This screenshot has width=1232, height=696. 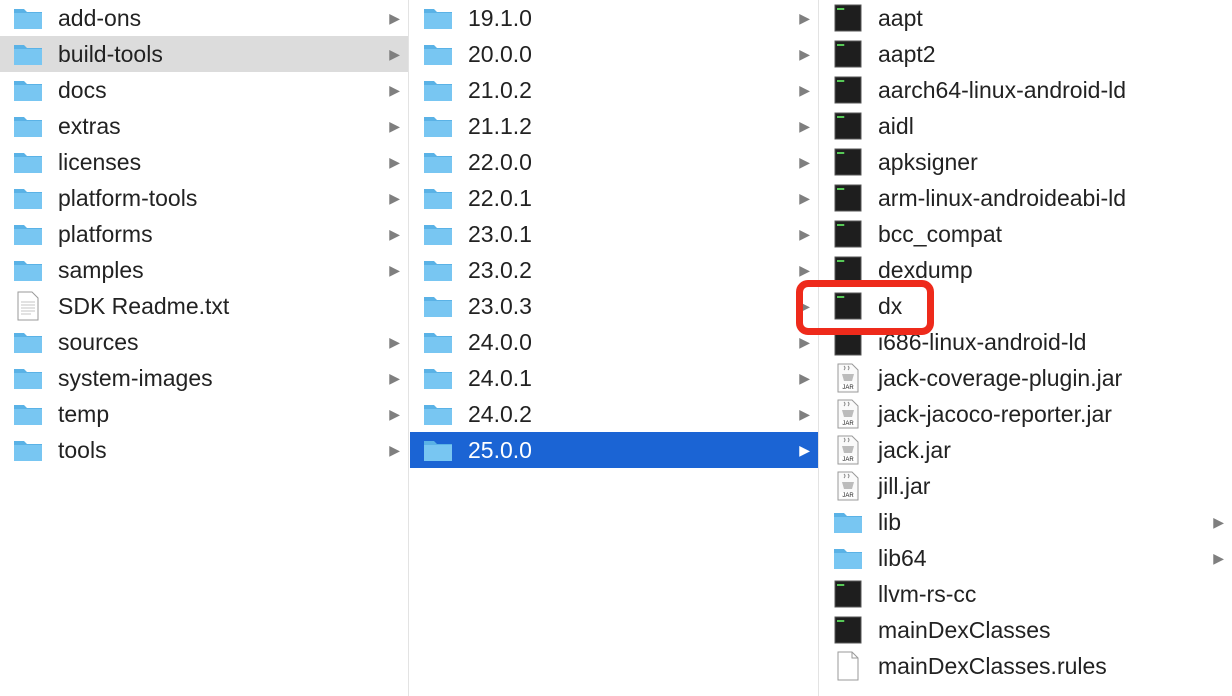 I want to click on item-label: 23.0.1, so click(x=500, y=233).